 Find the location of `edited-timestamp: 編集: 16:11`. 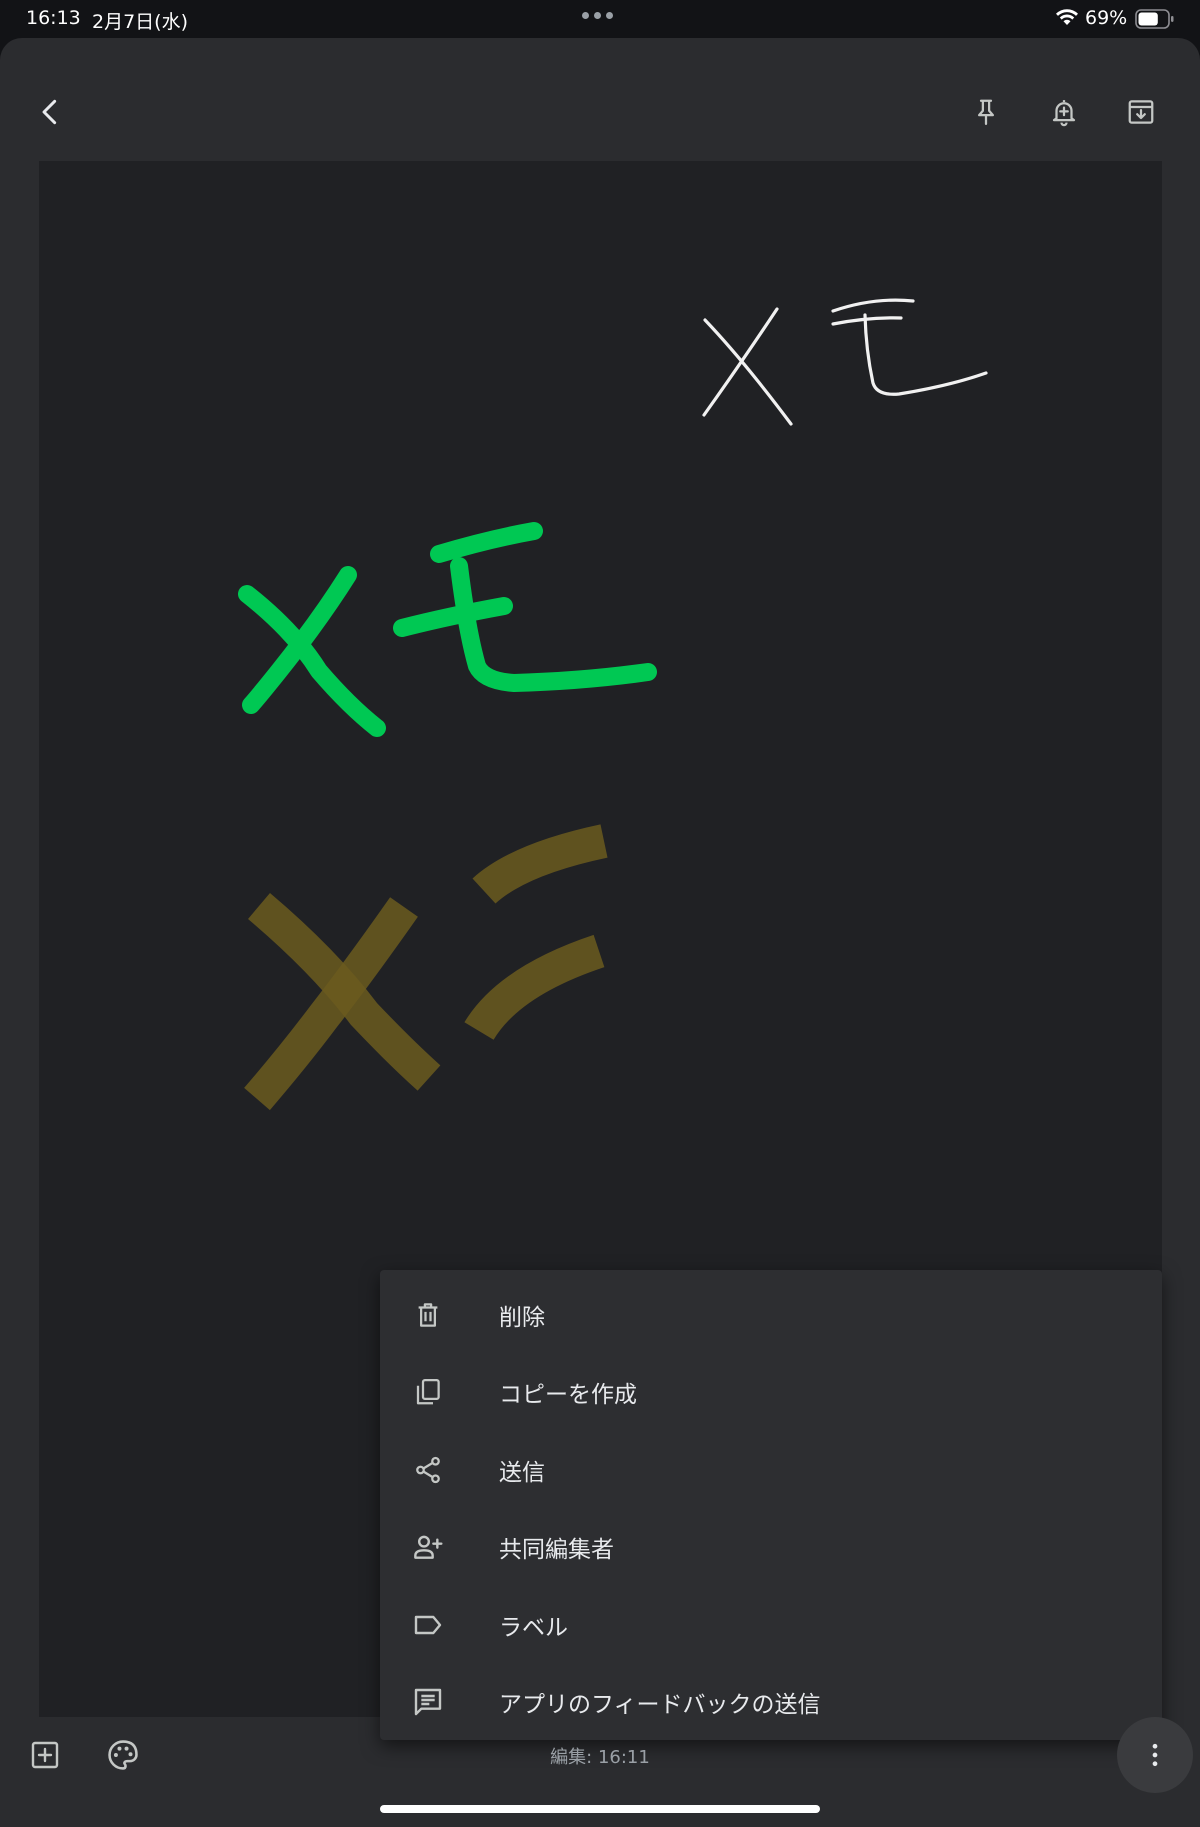

edited-timestamp: 編集: 16:11 is located at coordinates (600, 1757).